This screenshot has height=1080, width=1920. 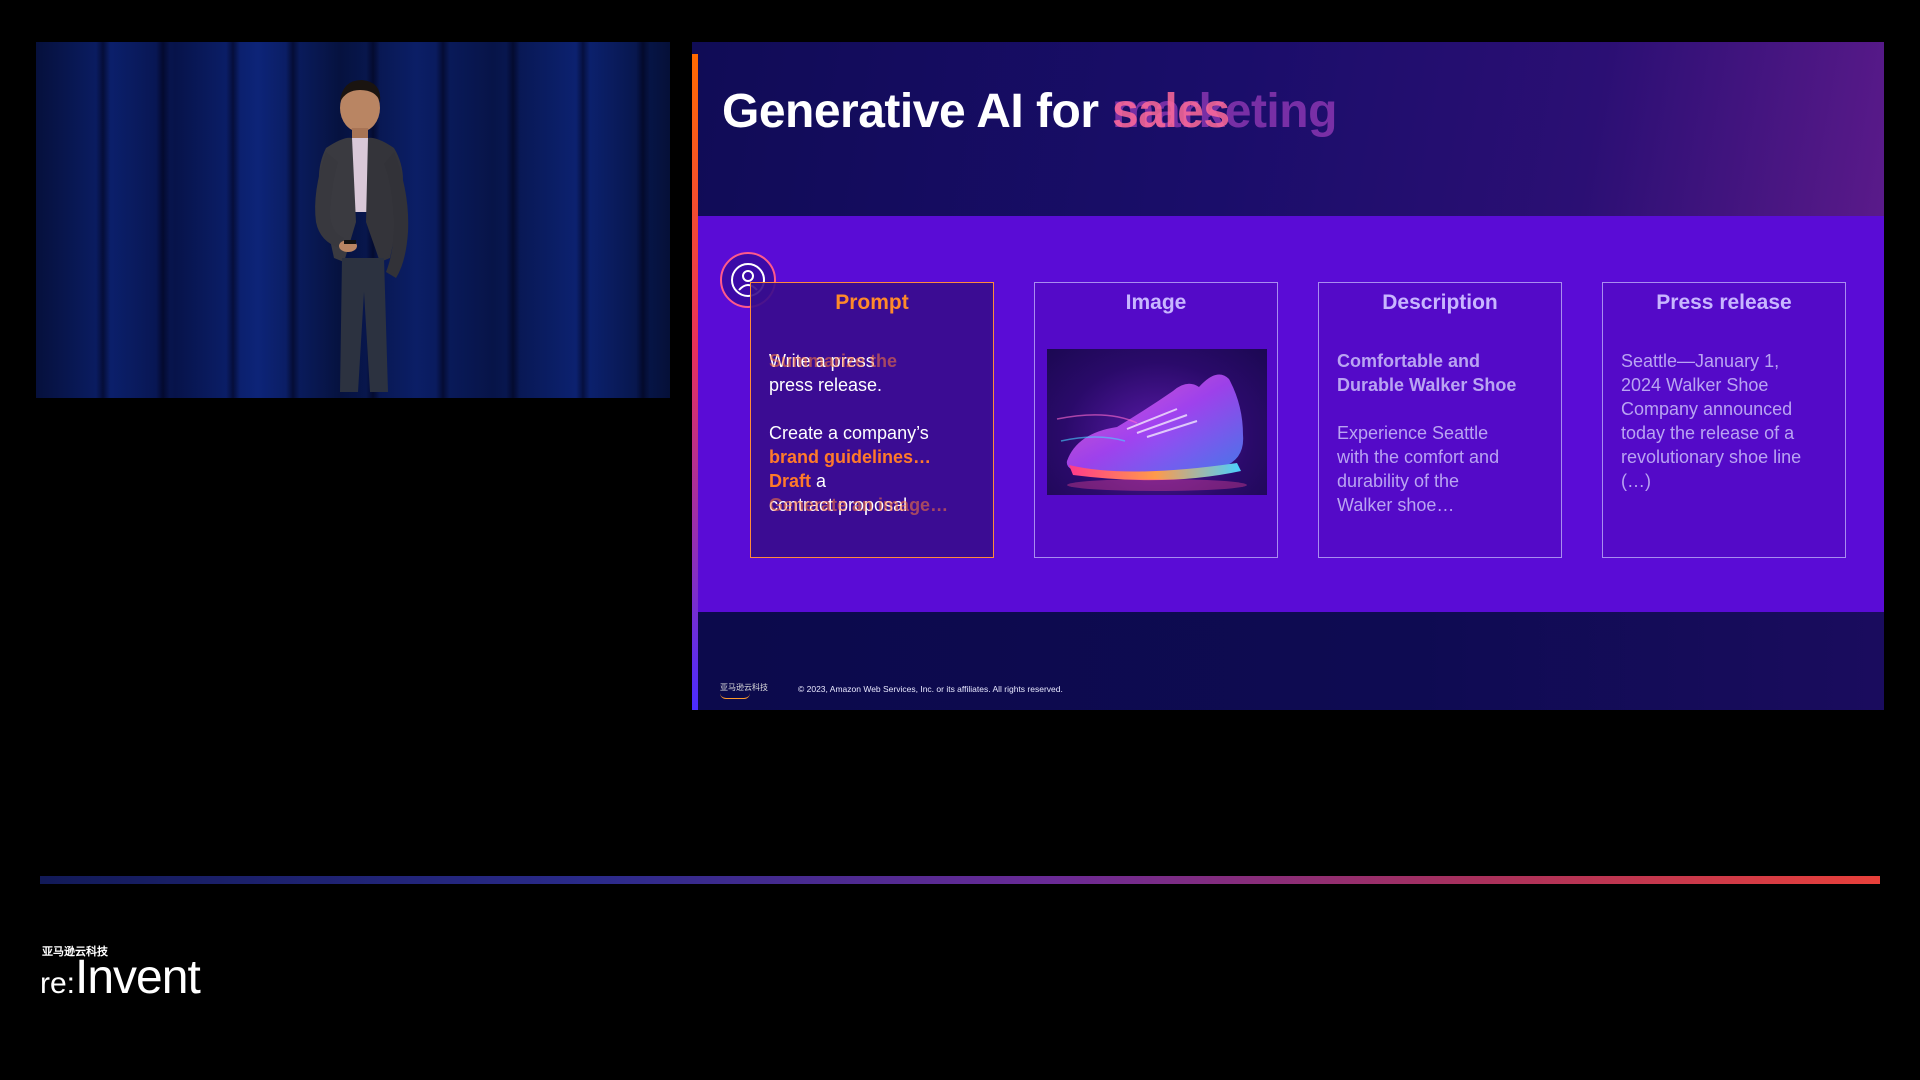 What do you see at coordinates (826, 385) in the screenshot?
I see `prompt-line-press-release: press release.` at bounding box center [826, 385].